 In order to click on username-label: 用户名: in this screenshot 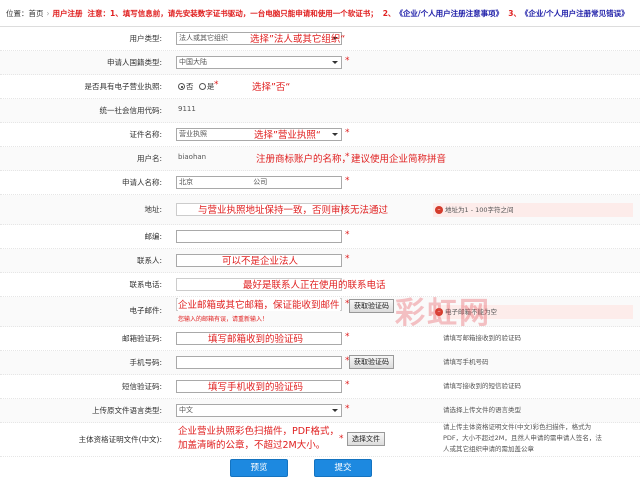, I will do `click(149, 158)`.